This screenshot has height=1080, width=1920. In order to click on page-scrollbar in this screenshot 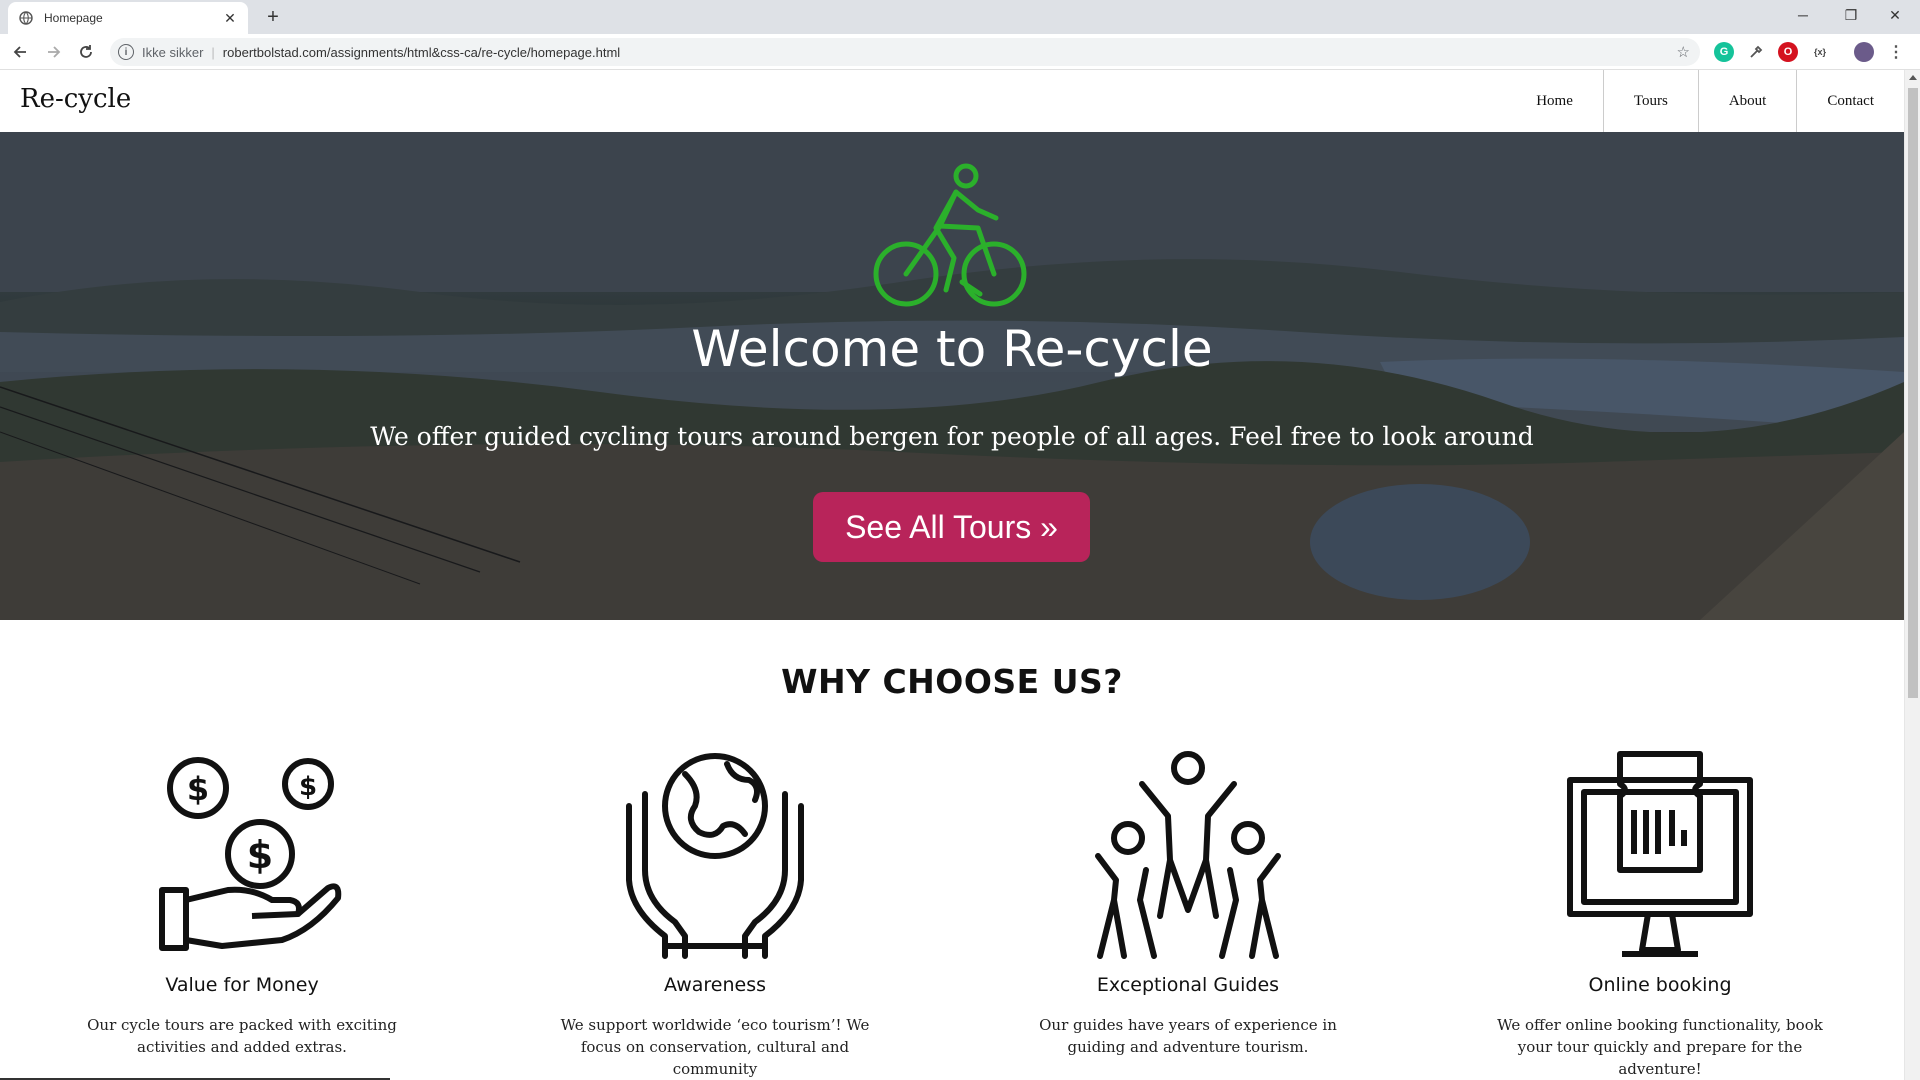, I will do `click(1912, 575)`.